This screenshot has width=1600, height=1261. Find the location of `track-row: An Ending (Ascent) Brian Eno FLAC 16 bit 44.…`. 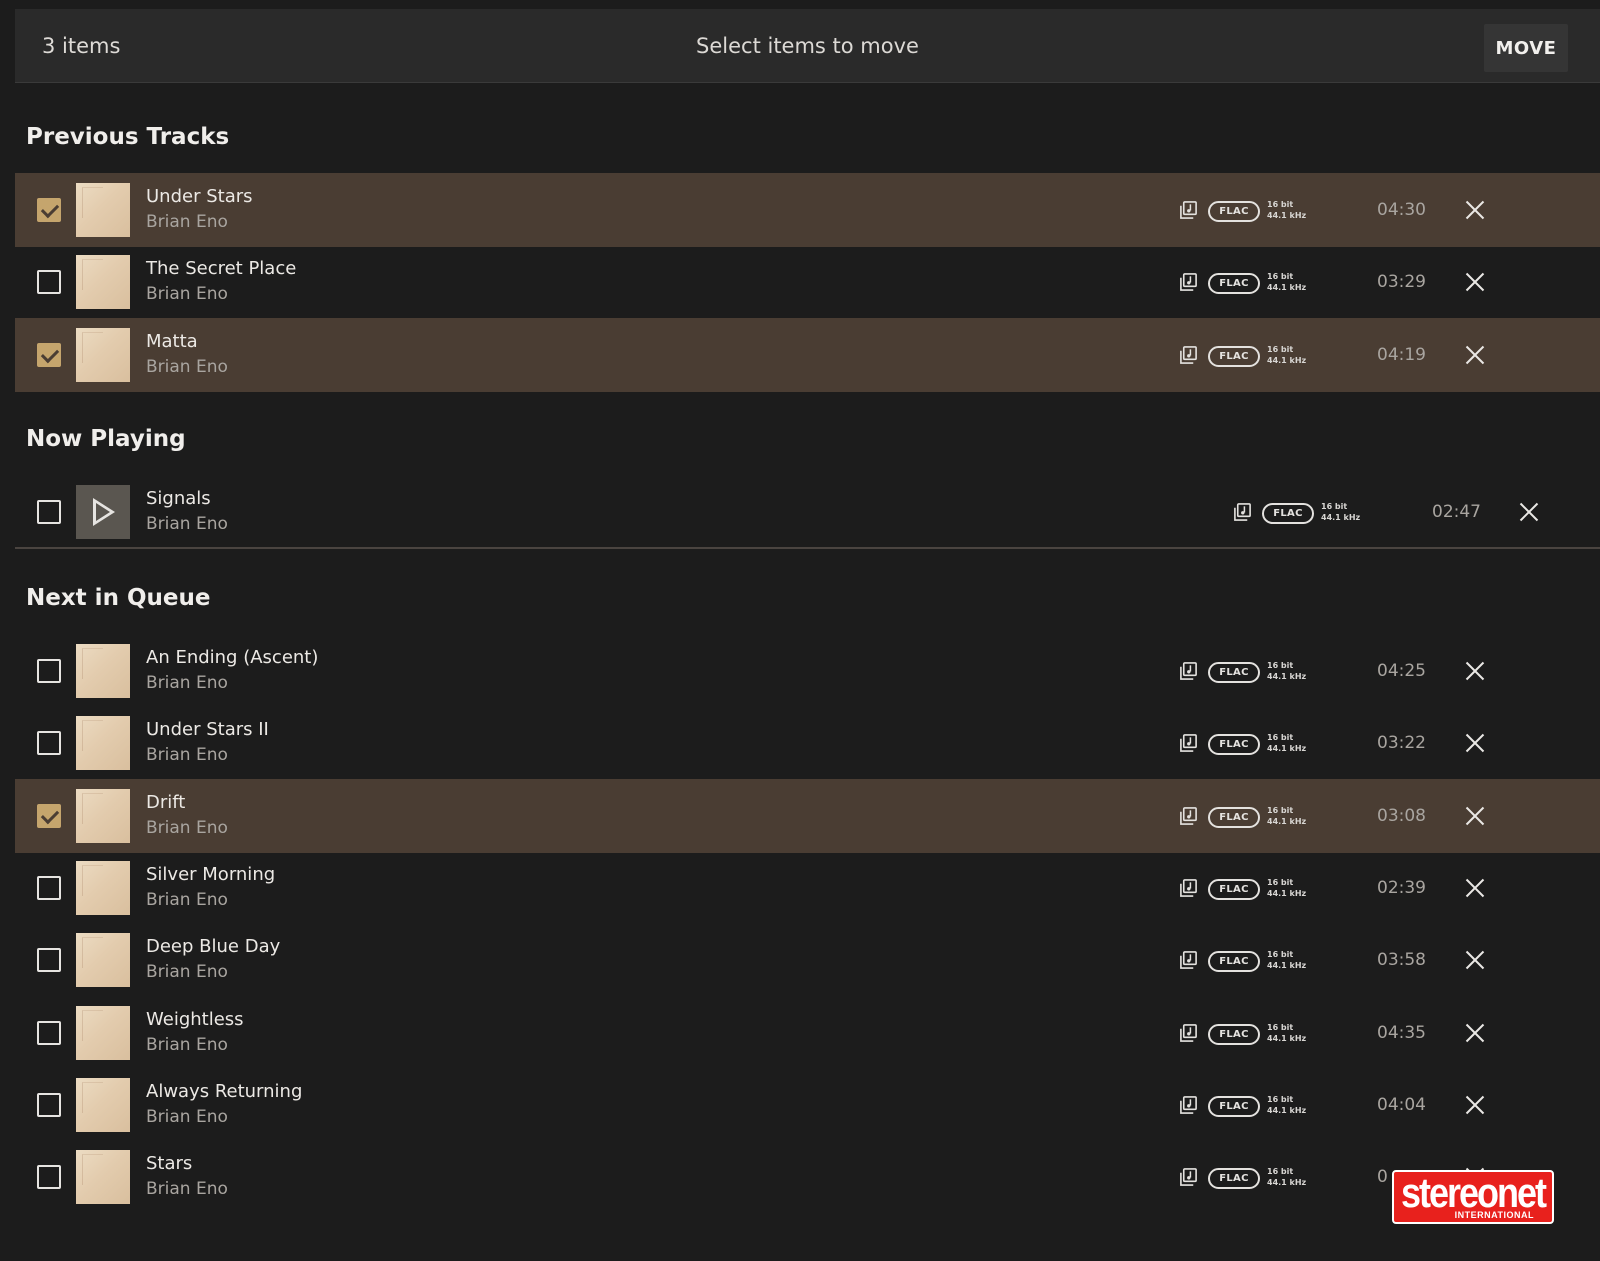

track-row: An Ending (Ascent) Brian Eno FLAC 16 bit 44.… is located at coordinates (807, 671).